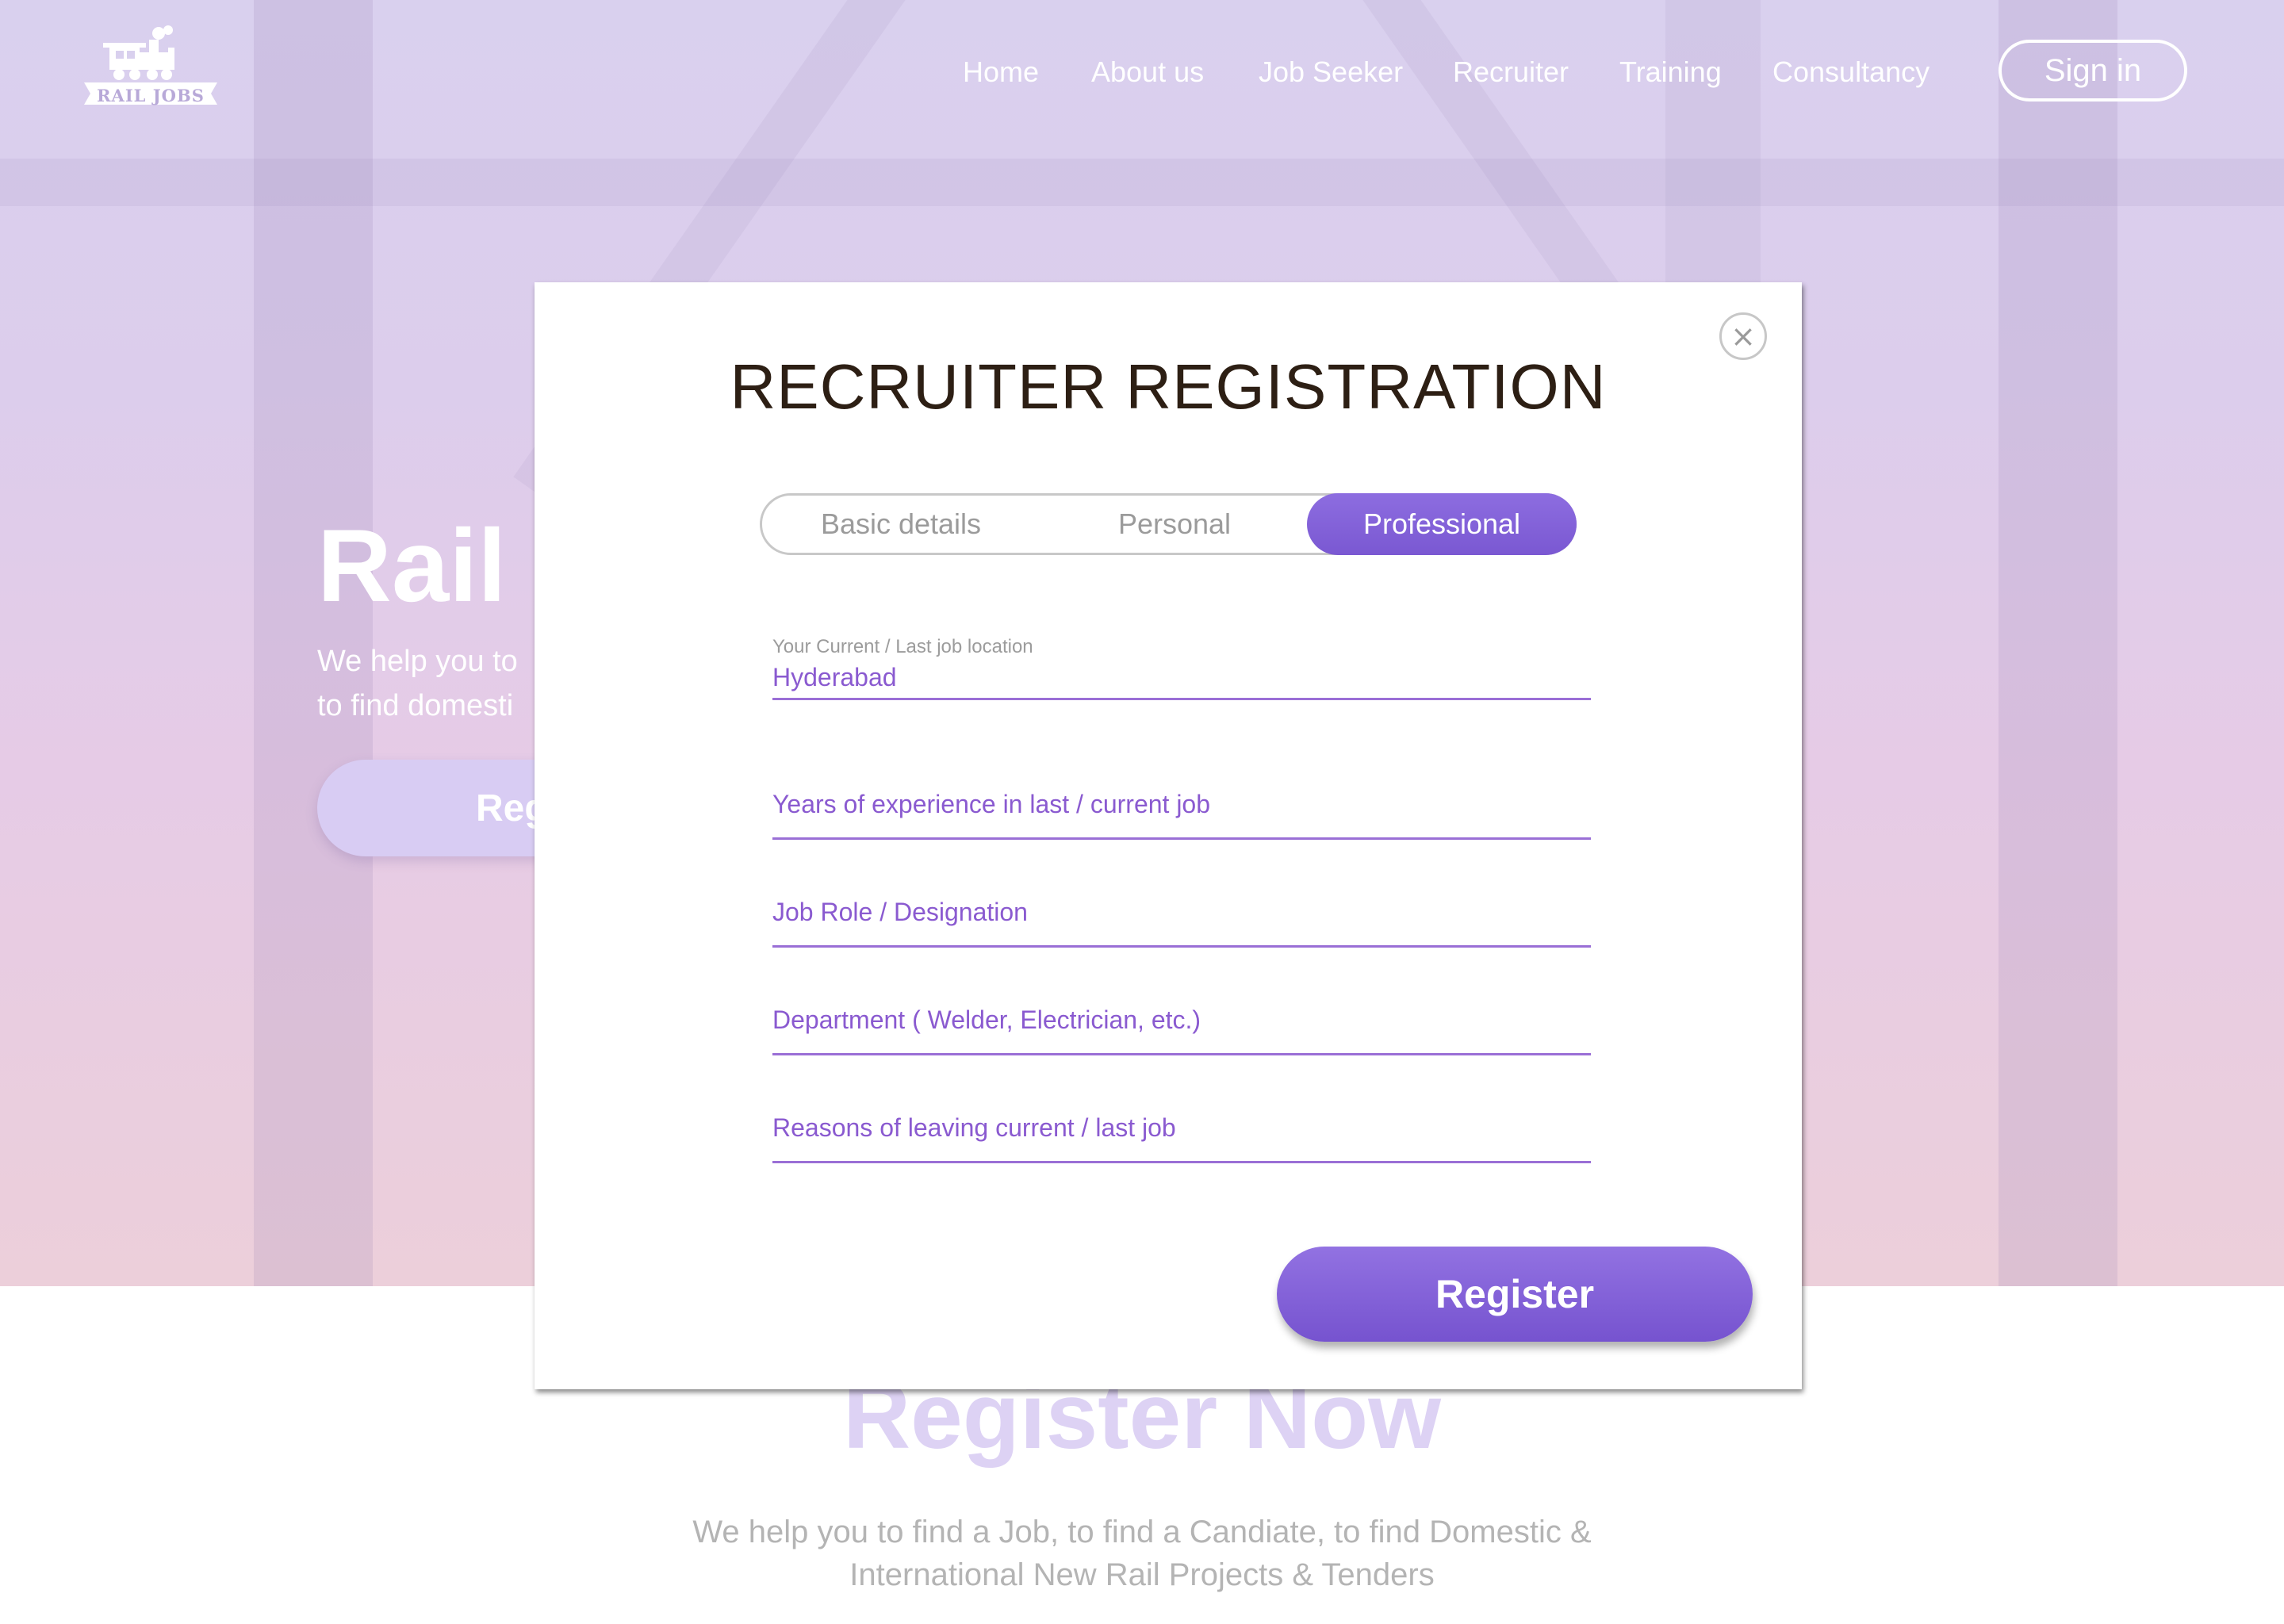 This screenshot has width=2284, height=1624. I want to click on nav-about-us: About us, so click(1147, 72).